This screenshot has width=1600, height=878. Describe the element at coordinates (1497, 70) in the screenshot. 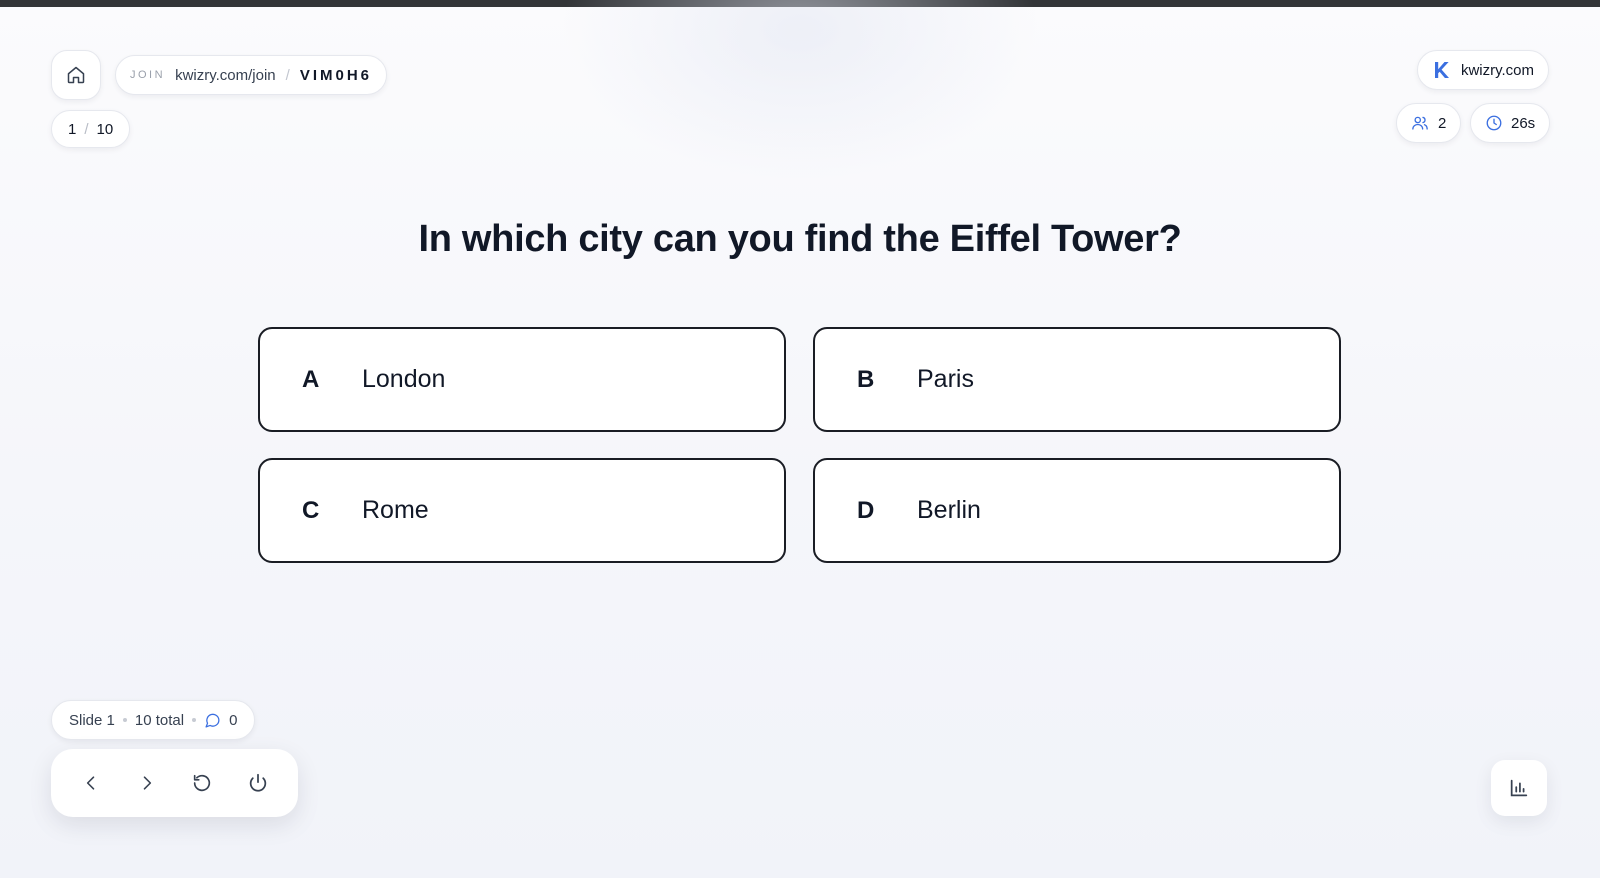

I see `brand-name: kwizry.com` at that location.